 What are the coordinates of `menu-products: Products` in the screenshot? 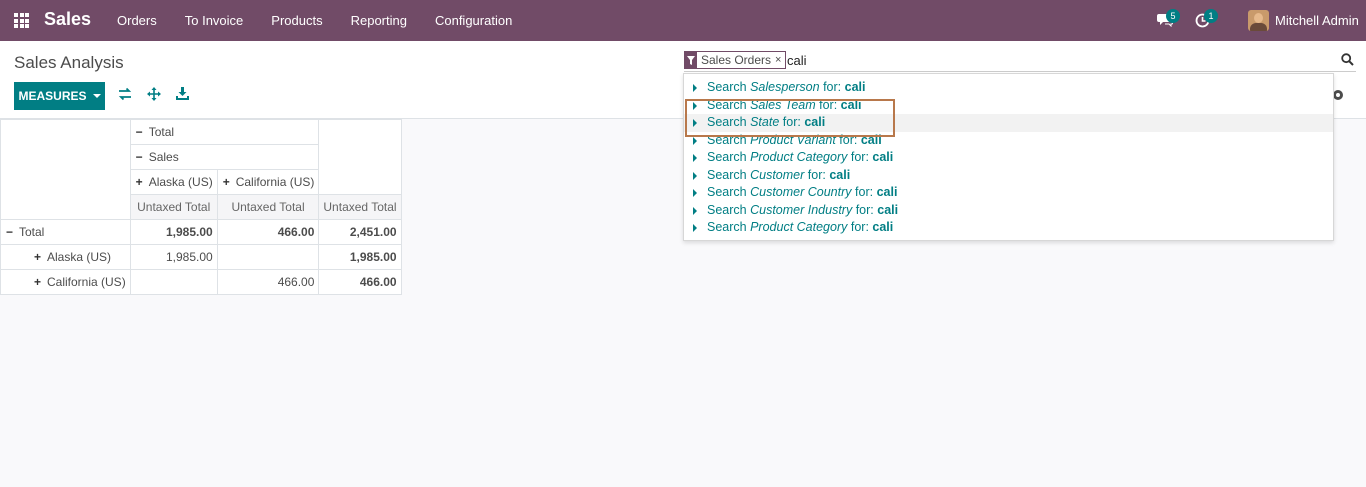 It's located at (296, 20).